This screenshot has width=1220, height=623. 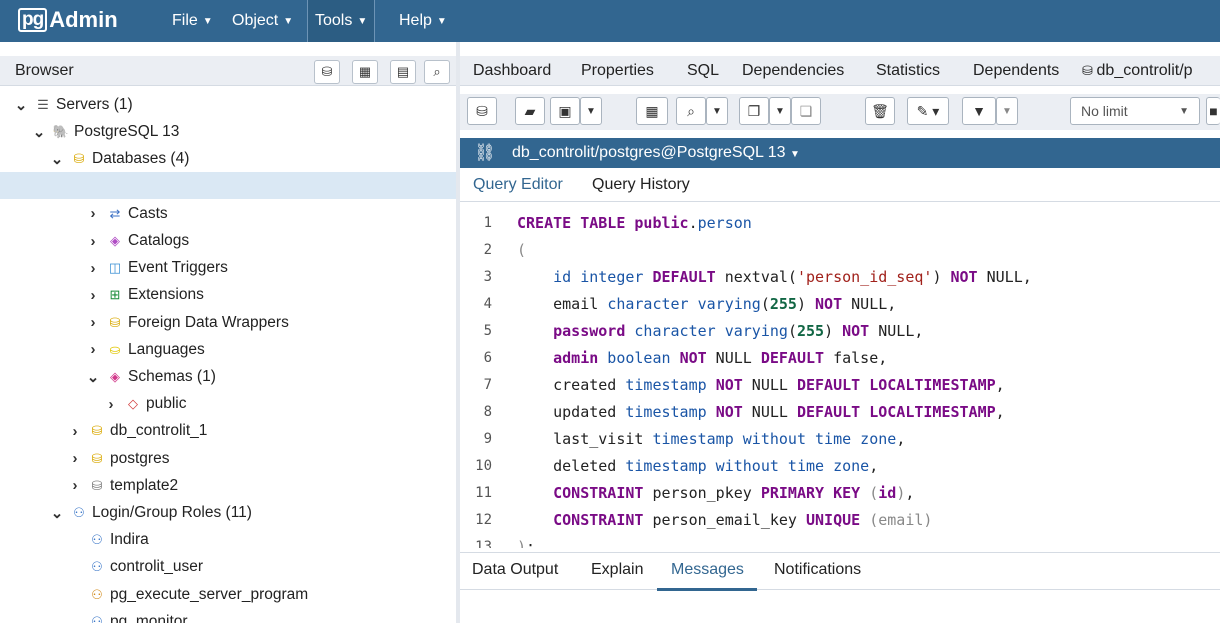 What do you see at coordinates (1135, 111) in the screenshot?
I see `row-limit-select: No limit ▼` at bounding box center [1135, 111].